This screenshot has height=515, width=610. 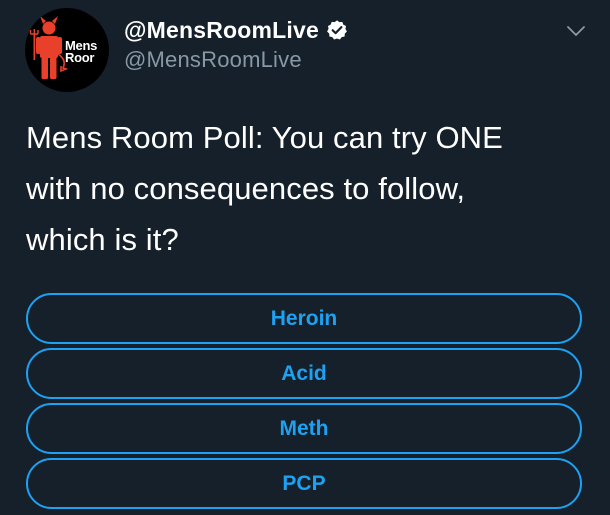 I want to click on tweet-text-line: Mens Room Poll: You can try ONE, so click(x=264, y=137).